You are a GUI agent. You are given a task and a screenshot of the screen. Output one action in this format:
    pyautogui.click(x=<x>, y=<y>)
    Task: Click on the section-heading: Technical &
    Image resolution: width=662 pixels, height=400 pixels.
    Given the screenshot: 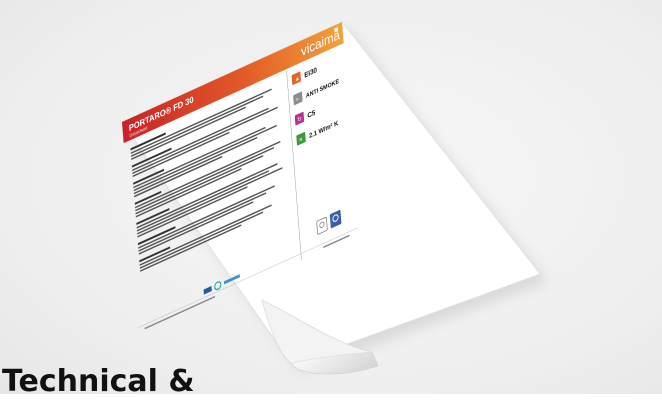 What is the action you would take?
    pyautogui.click(x=98, y=381)
    